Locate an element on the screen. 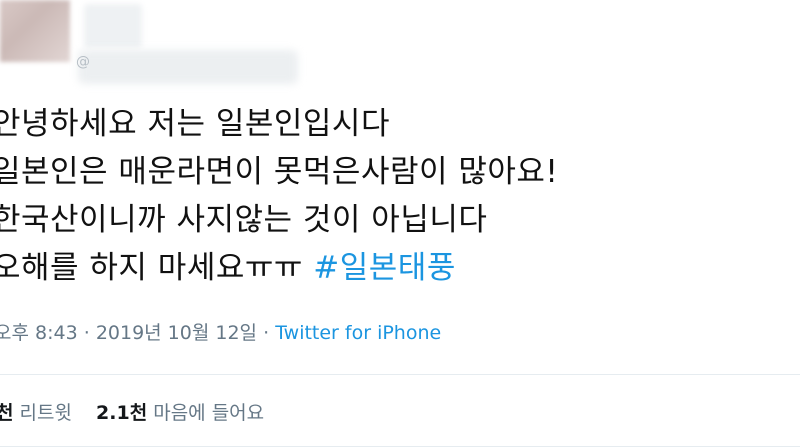 This screenshot has width=800, height=448. tweet-line: 안녕하세요 저는 일본인입시다 is located at coordinates (195, 124).